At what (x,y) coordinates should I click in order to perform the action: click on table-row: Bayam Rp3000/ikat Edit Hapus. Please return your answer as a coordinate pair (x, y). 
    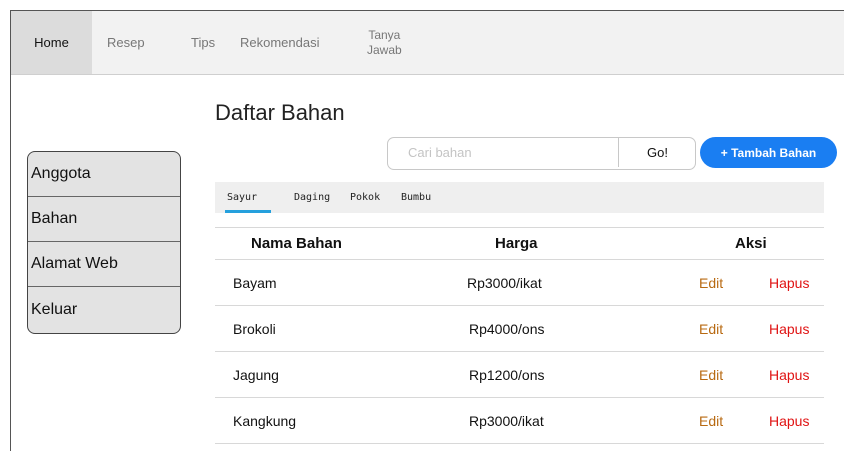
    Looking at the image, I should click on (519, 283).